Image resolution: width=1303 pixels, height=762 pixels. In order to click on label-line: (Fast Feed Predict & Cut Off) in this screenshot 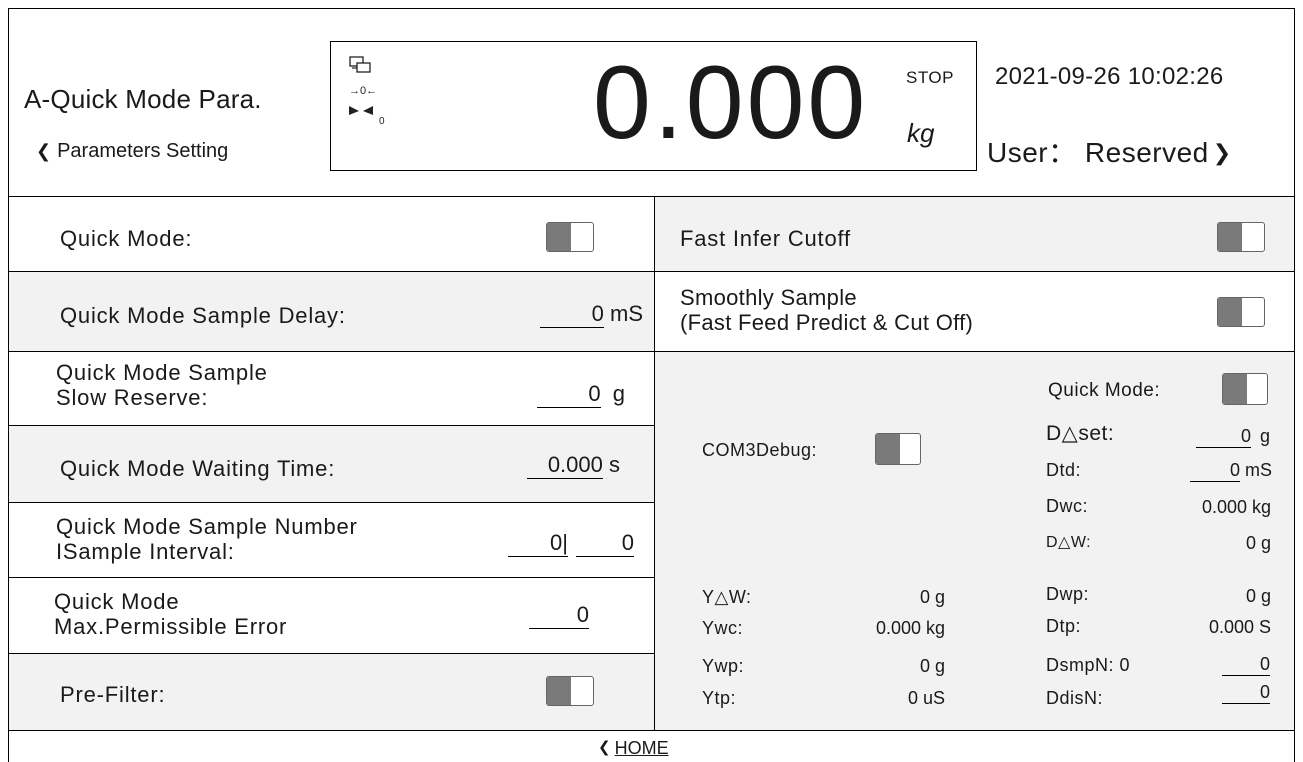, I will do `click(827, 322)`.